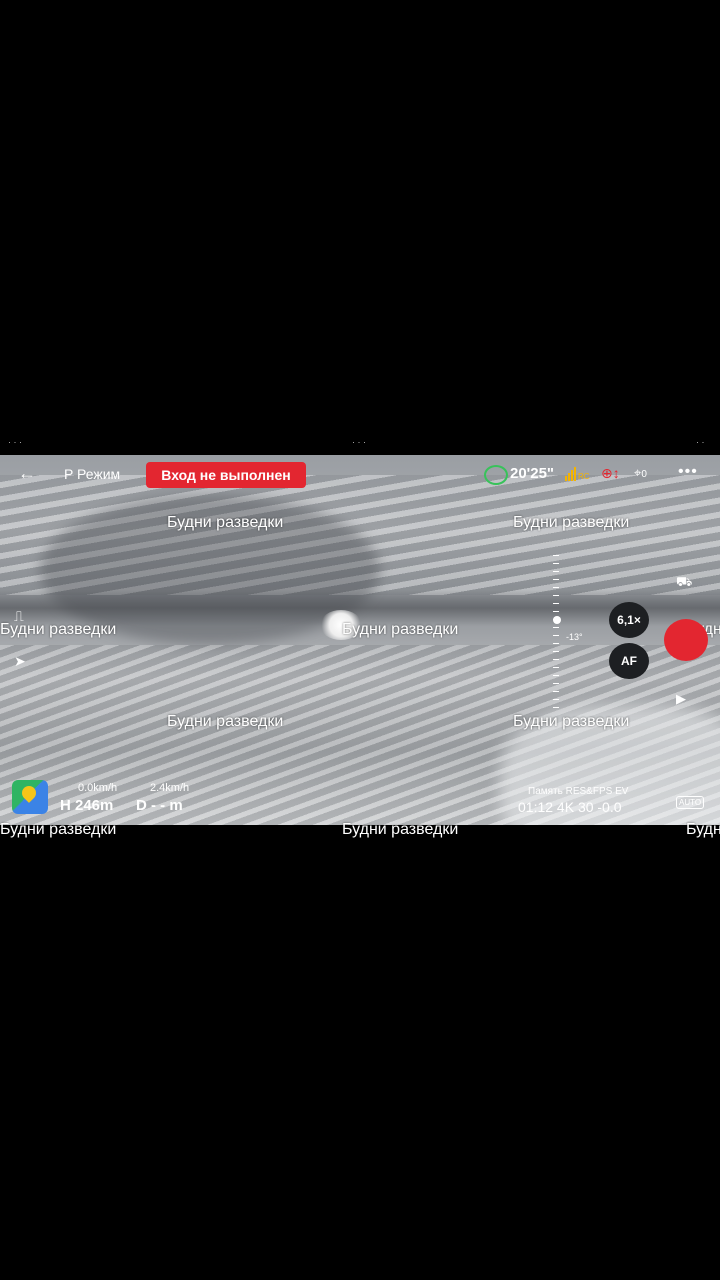  Describe the element at coordinates (556, 635) in the screenshot. I see `gimbal-scale` at that location.